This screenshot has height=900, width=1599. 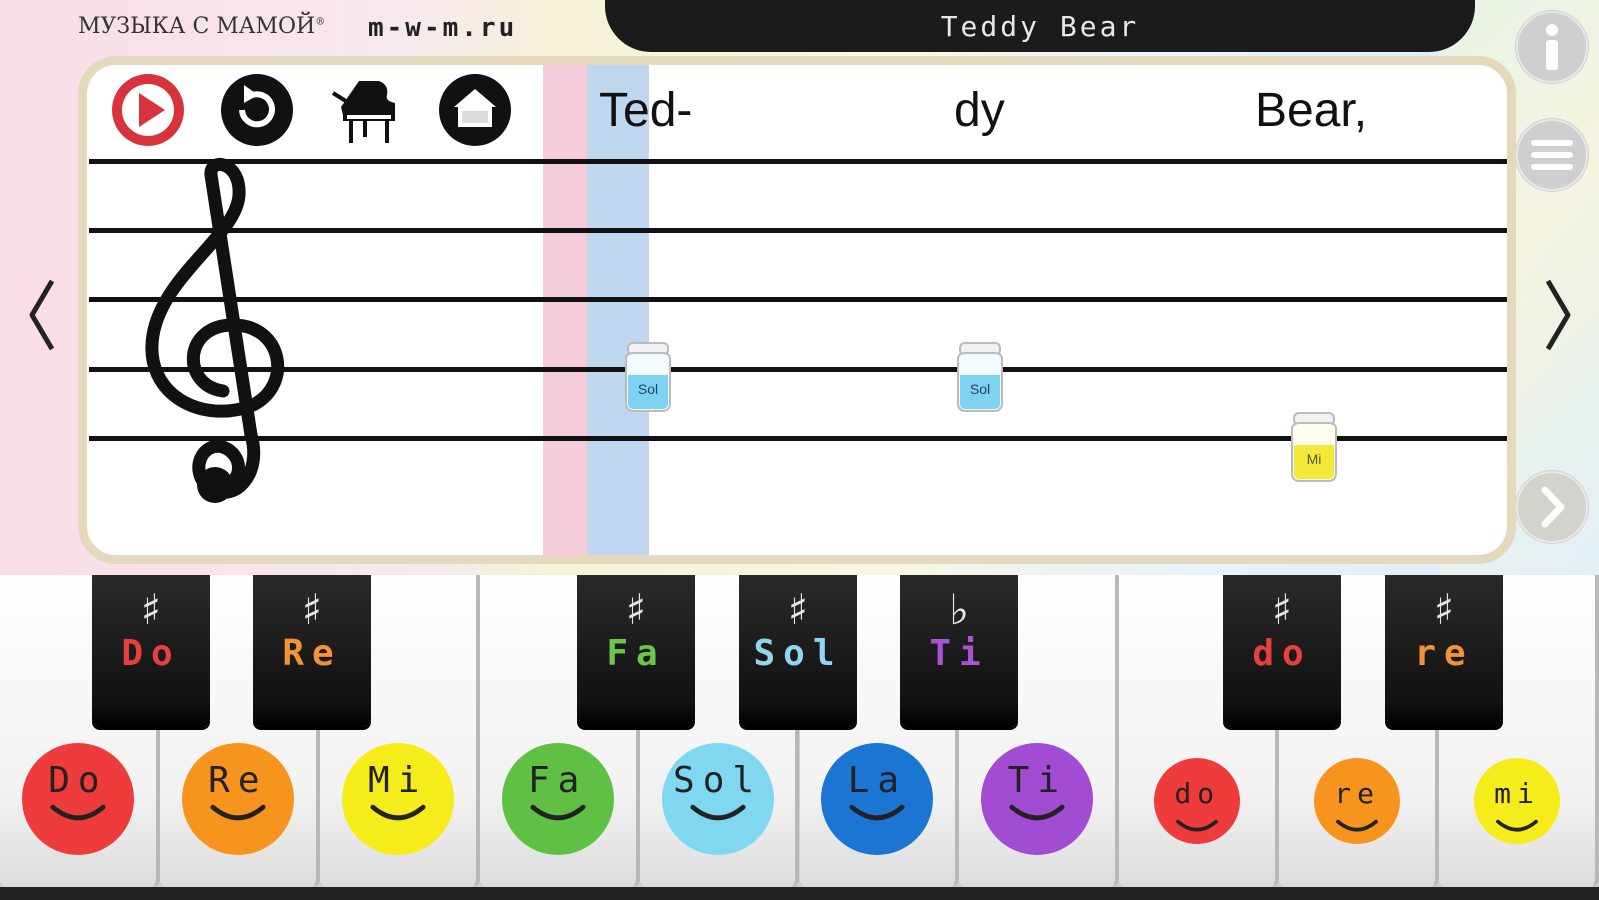 I want to click on white-key-label: Fa, so click(x=557, y=780).